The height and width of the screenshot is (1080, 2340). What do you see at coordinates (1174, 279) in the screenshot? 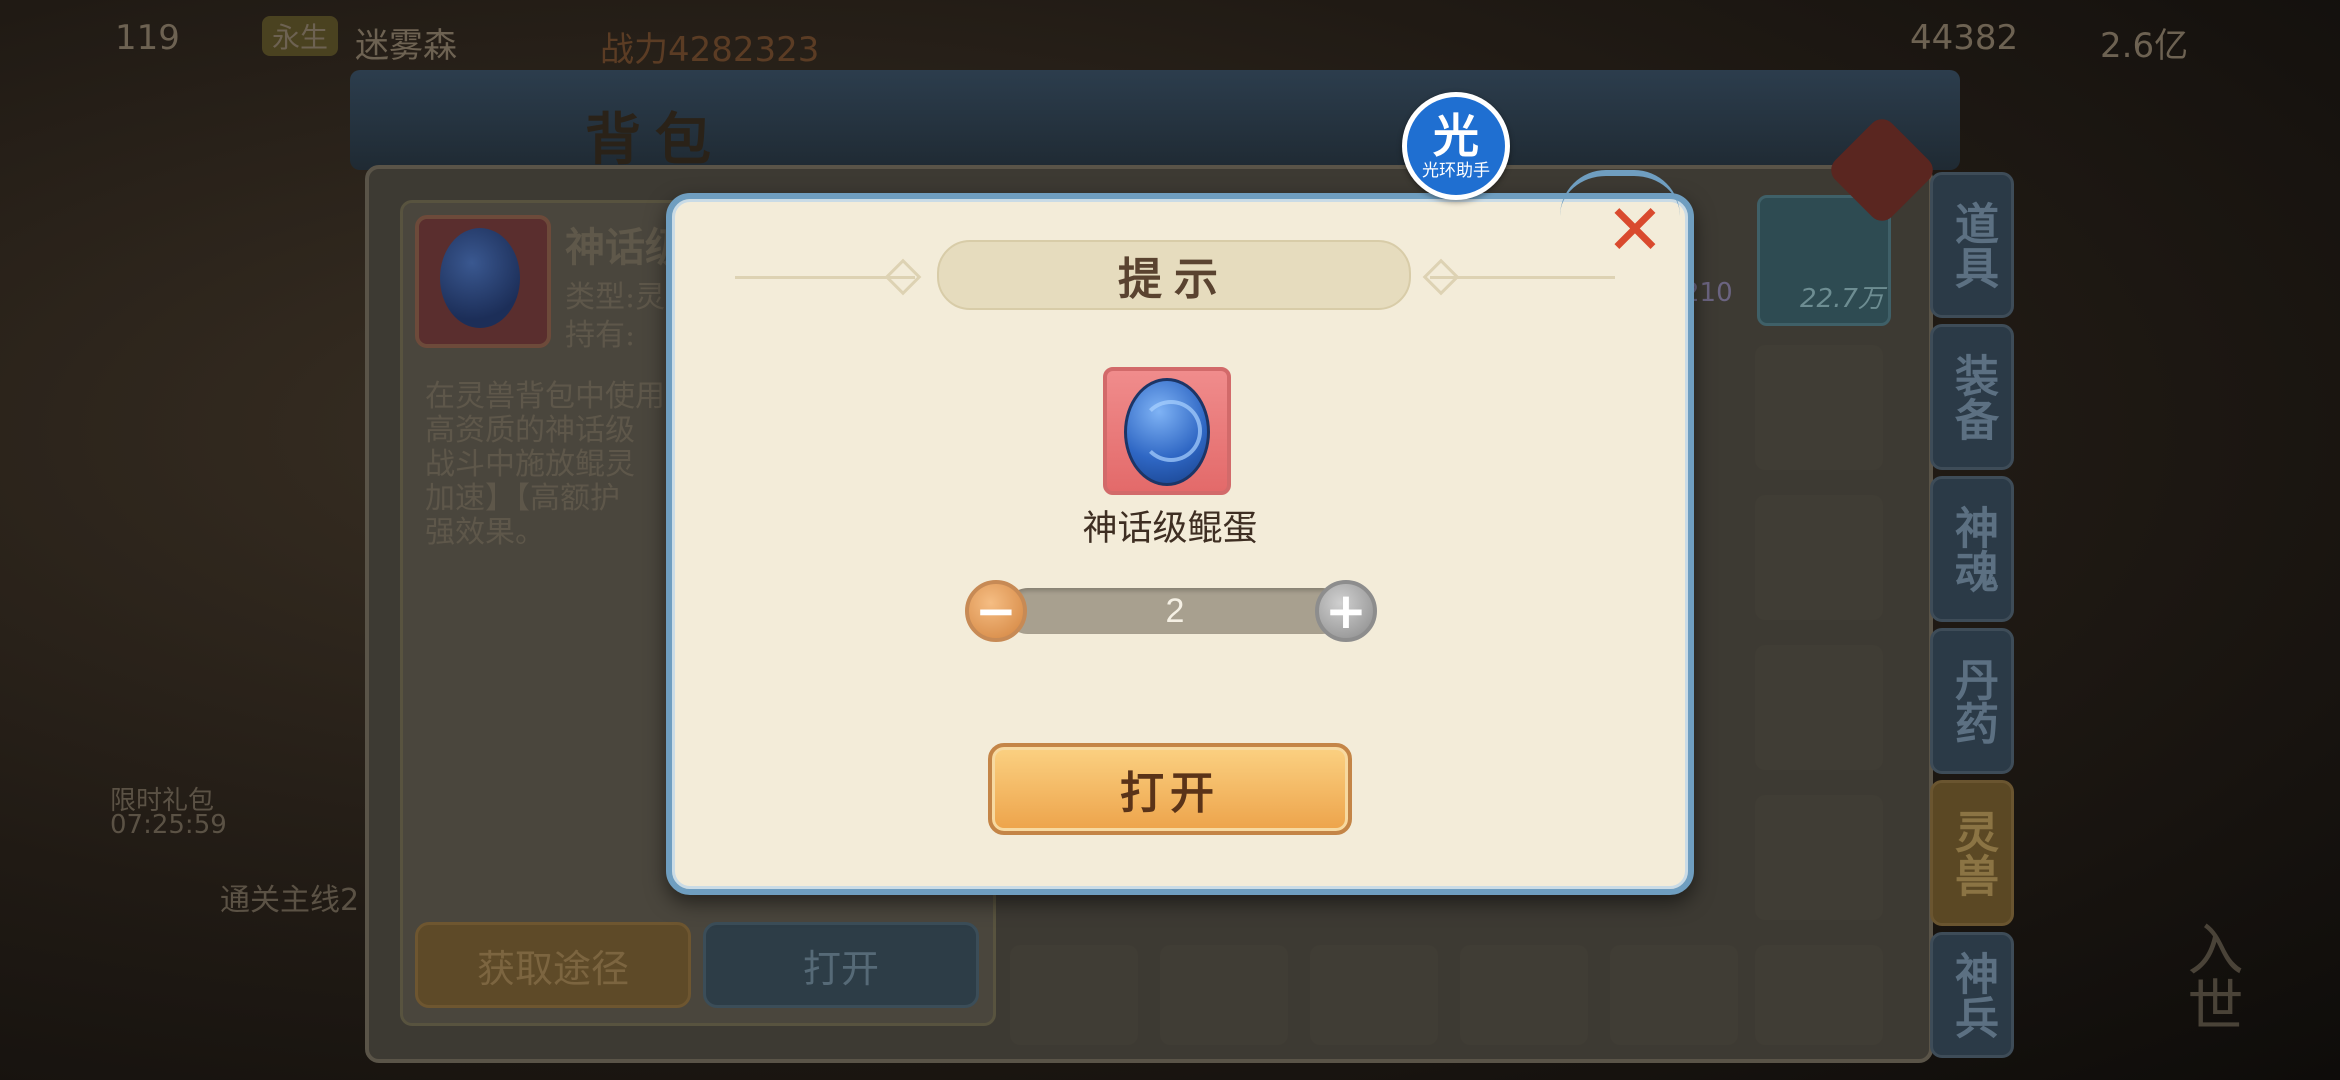
I see `dialog-title: 提示` at bounding box center [1174, 279].